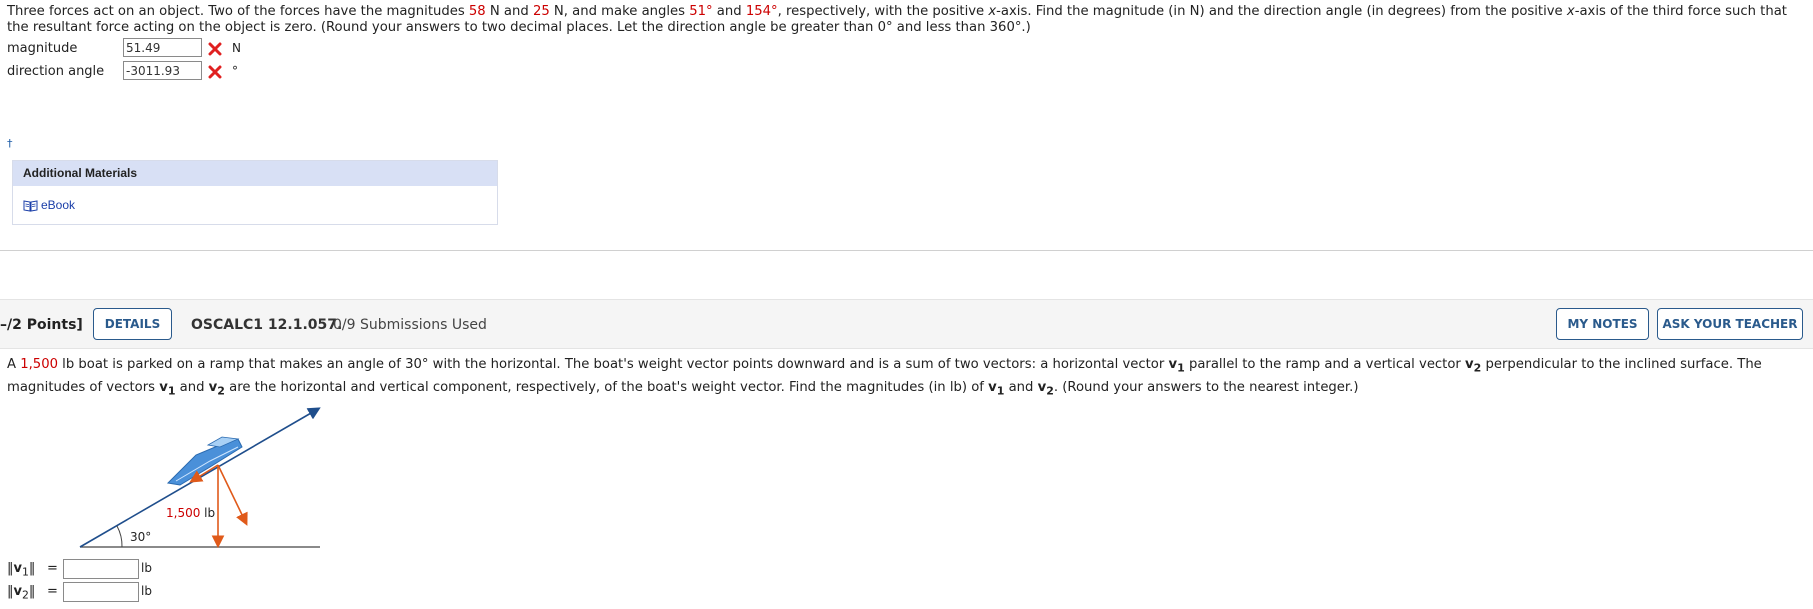  Describe the element at coordinates (183, 513) in the screenshot. I see `weight-value: 1,500` at that location.